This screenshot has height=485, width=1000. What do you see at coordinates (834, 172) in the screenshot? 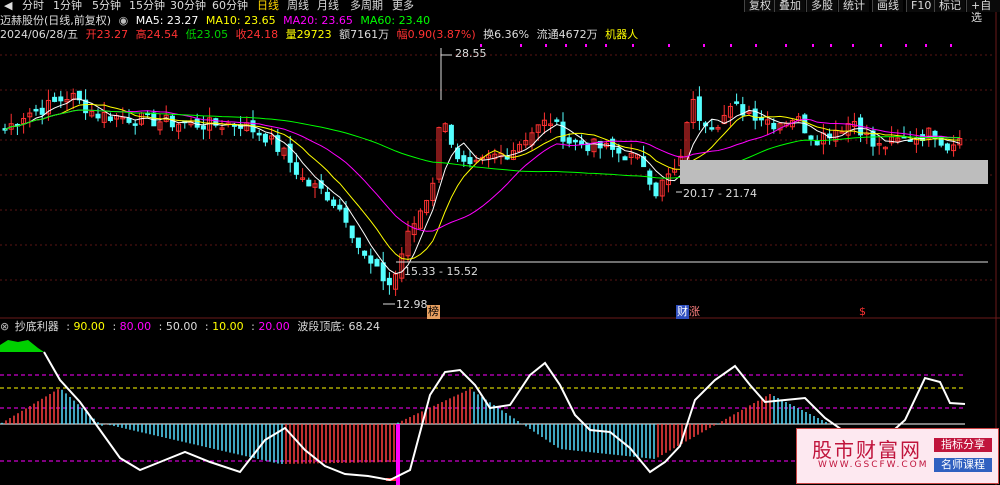
I see `support-zone` at bounding box center [834, 172].